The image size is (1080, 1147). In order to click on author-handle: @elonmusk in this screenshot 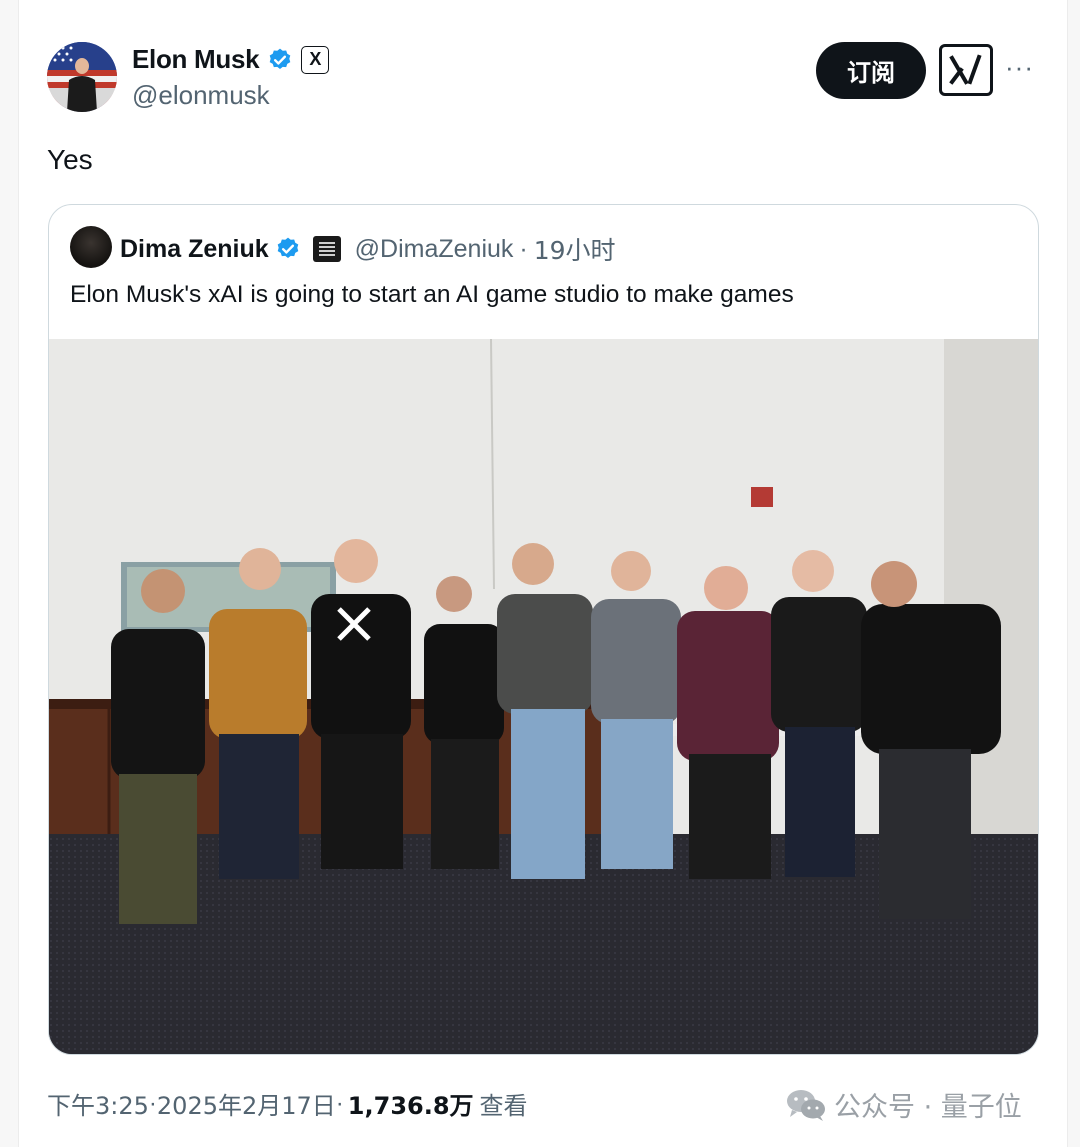, I will do `click(201, 95)`.